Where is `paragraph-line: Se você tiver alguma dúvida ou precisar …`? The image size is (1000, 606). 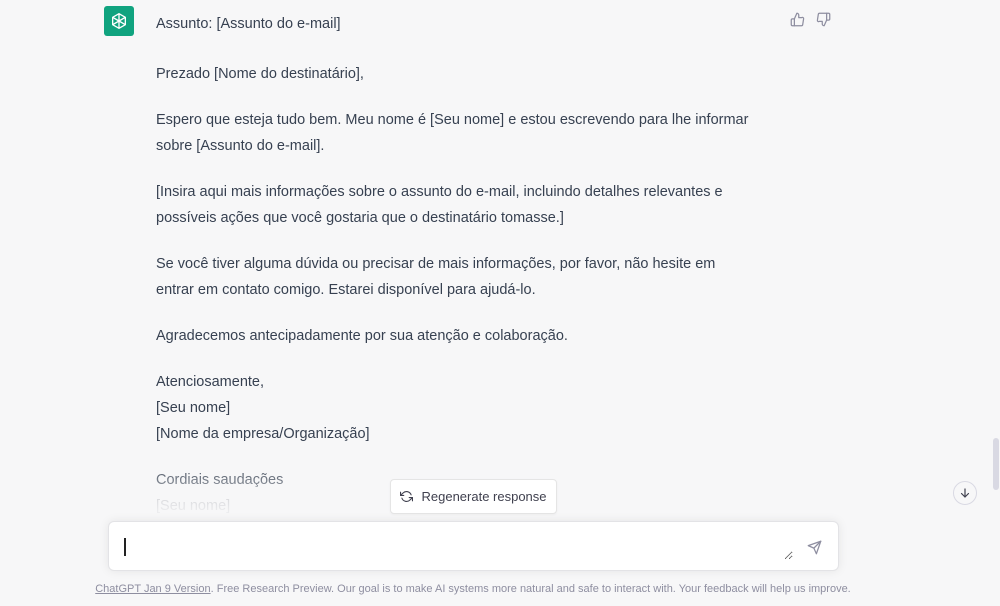
paragraph-line: Se você tiver alguma dúvida ou precisar … is located at coordinates (436, 264).